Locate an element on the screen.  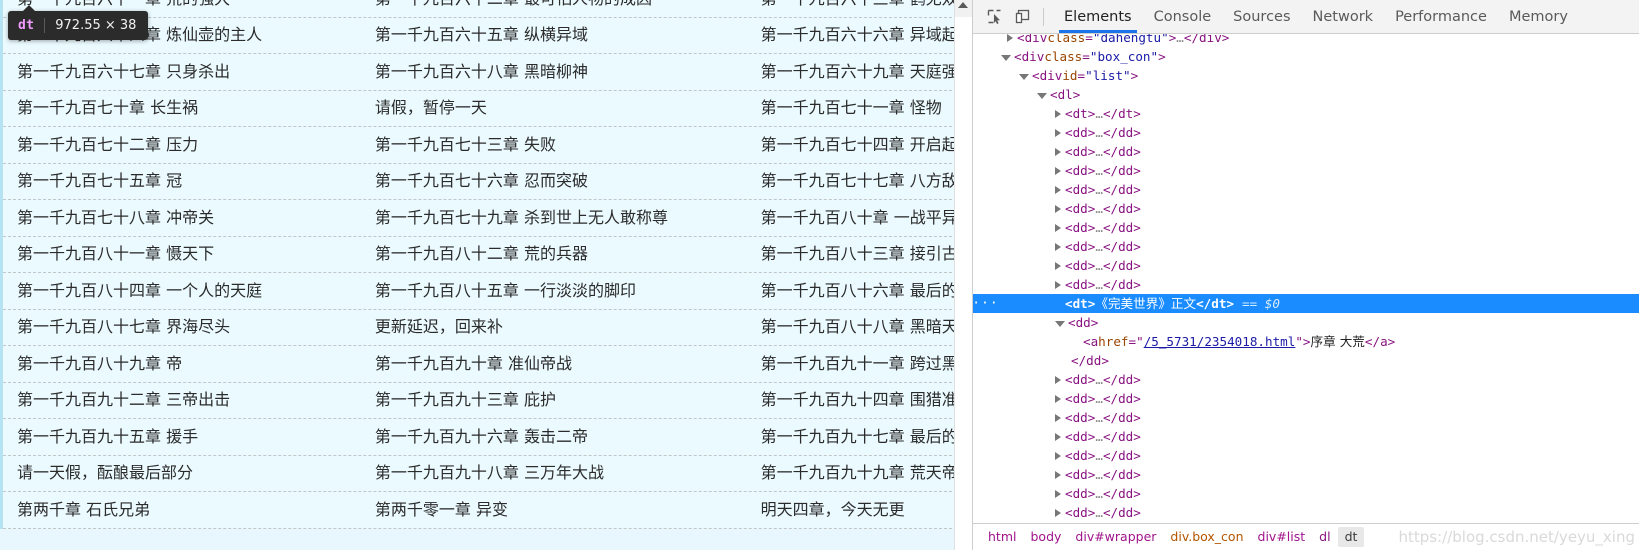
chapter-link: 第一千九百八十五章 一行淡淡的脚印 is located at coordinates (568, 291).